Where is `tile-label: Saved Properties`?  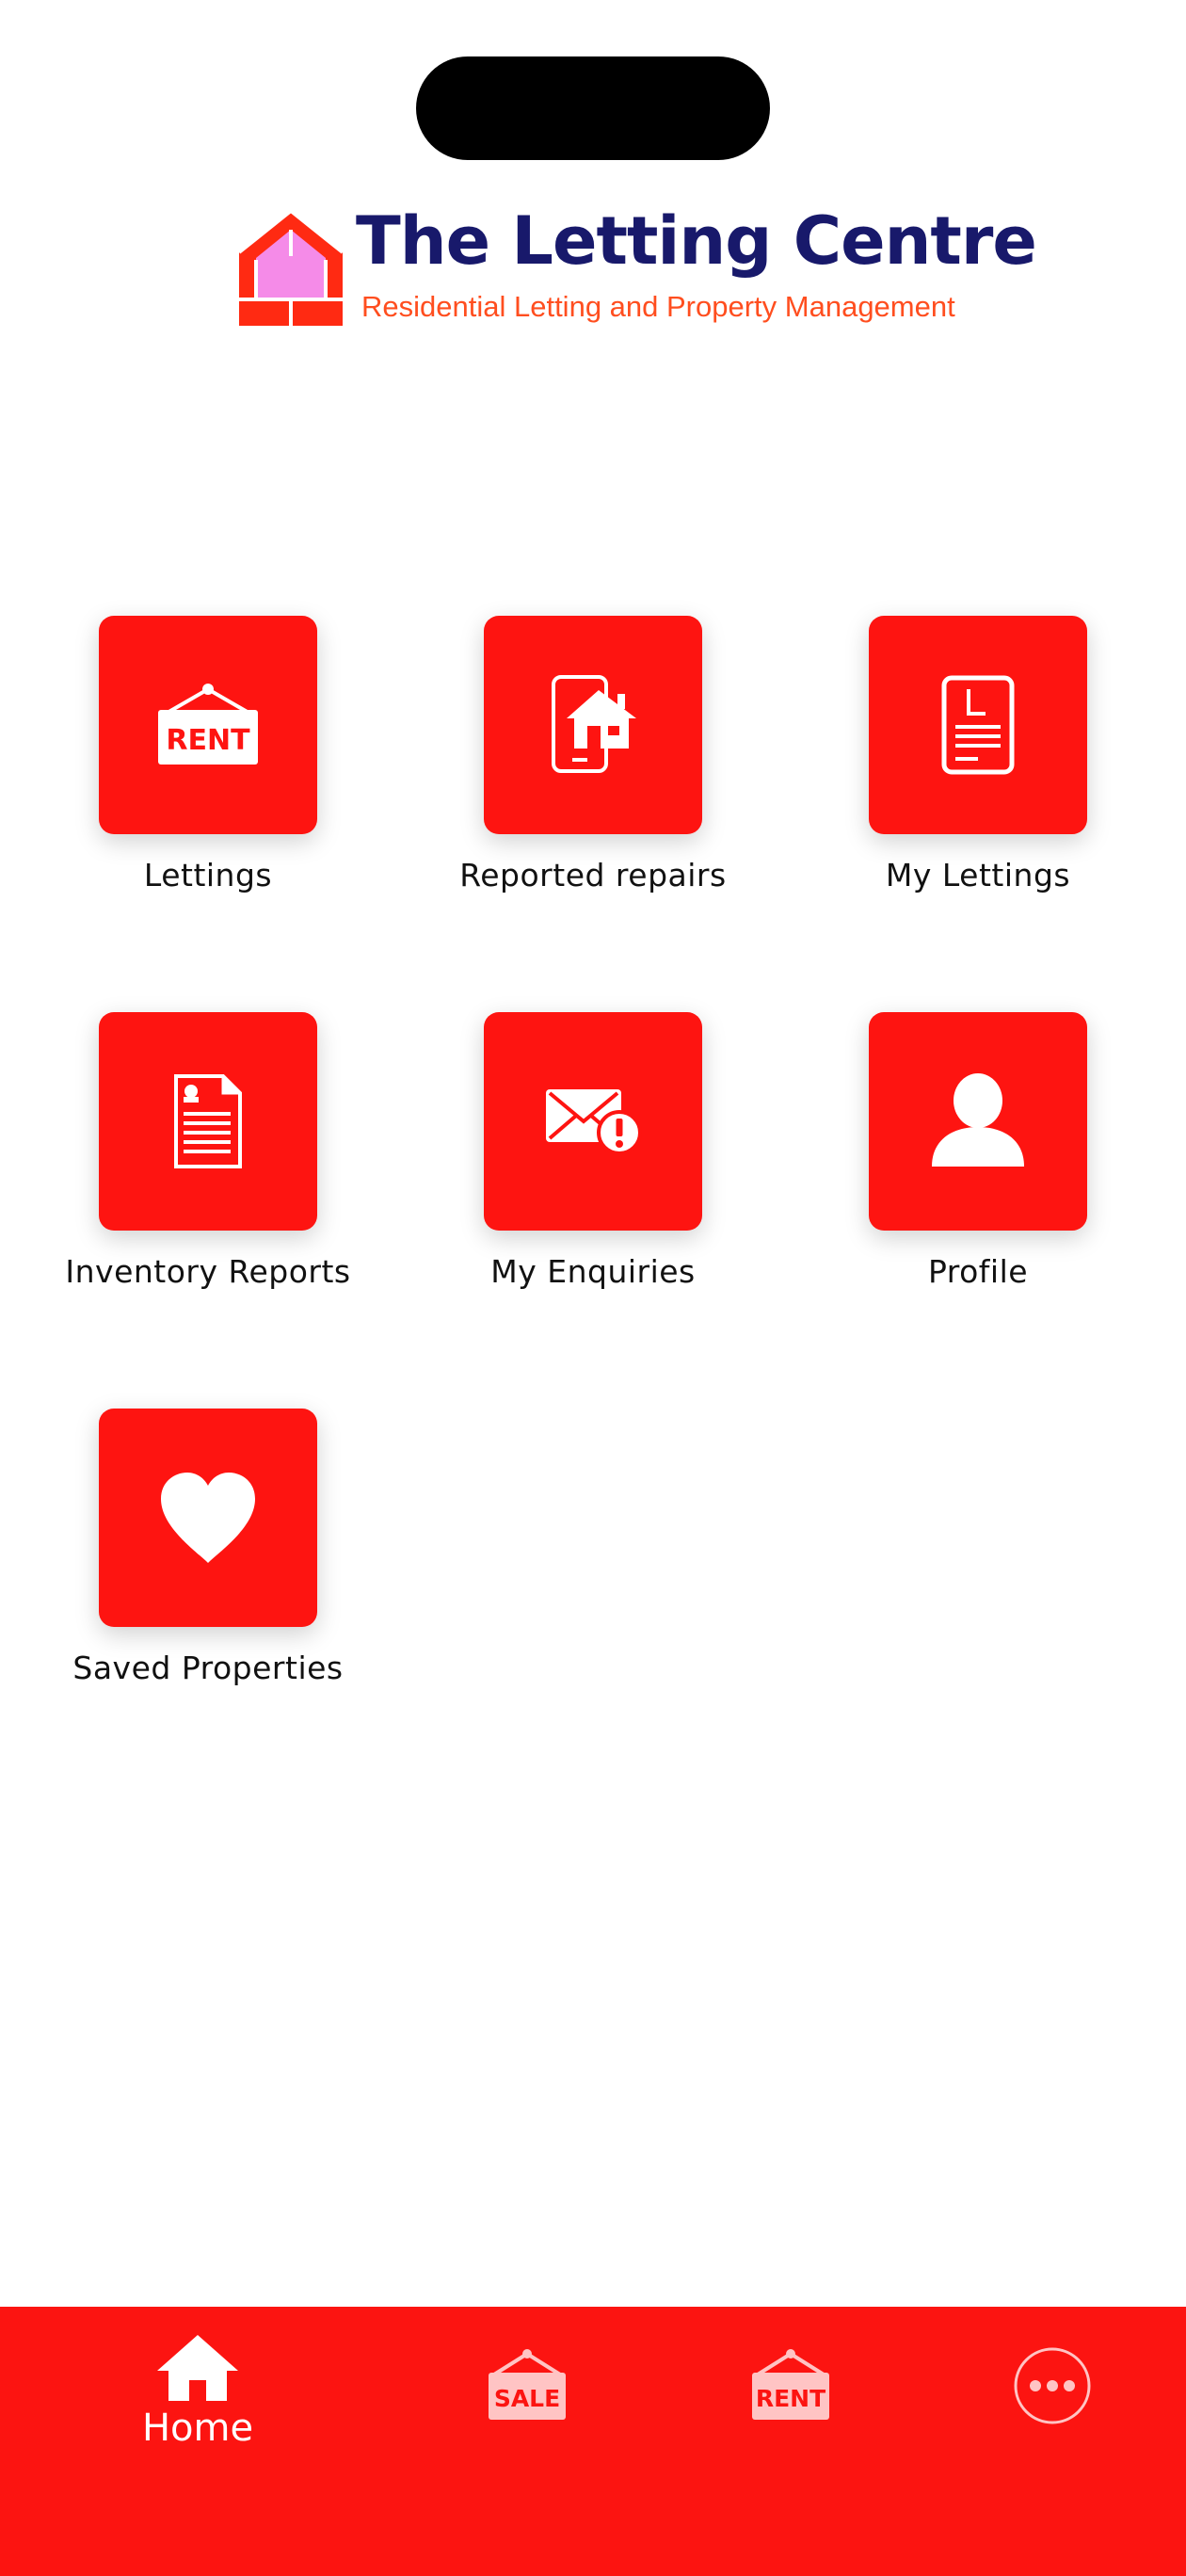 tile-label: Saved Properties is located at coordinates (208, 1668).